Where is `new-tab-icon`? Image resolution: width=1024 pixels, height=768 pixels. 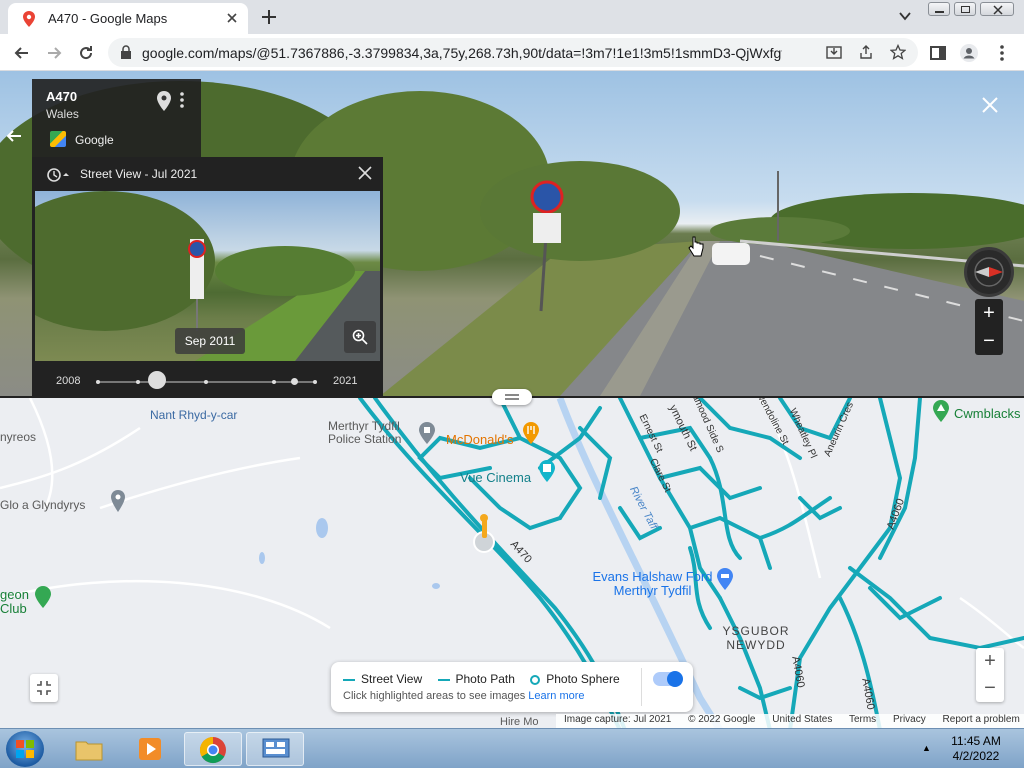
new-tab-icon is located at coordinates (269, 17).